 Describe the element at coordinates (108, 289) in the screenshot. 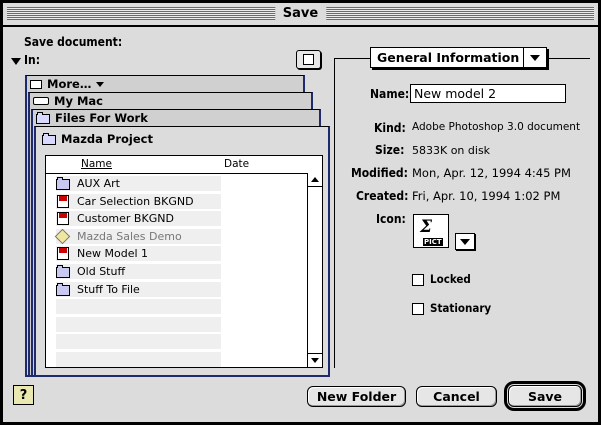

I see `list-item-name: Stuff To File` at that location.